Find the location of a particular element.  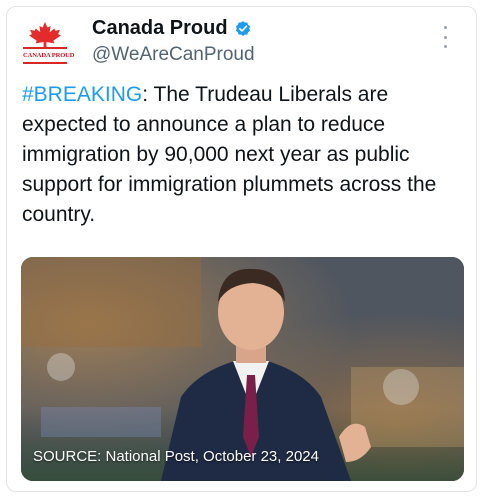

hashtag-link: #BREAKING is located at coordinates (82, 94).